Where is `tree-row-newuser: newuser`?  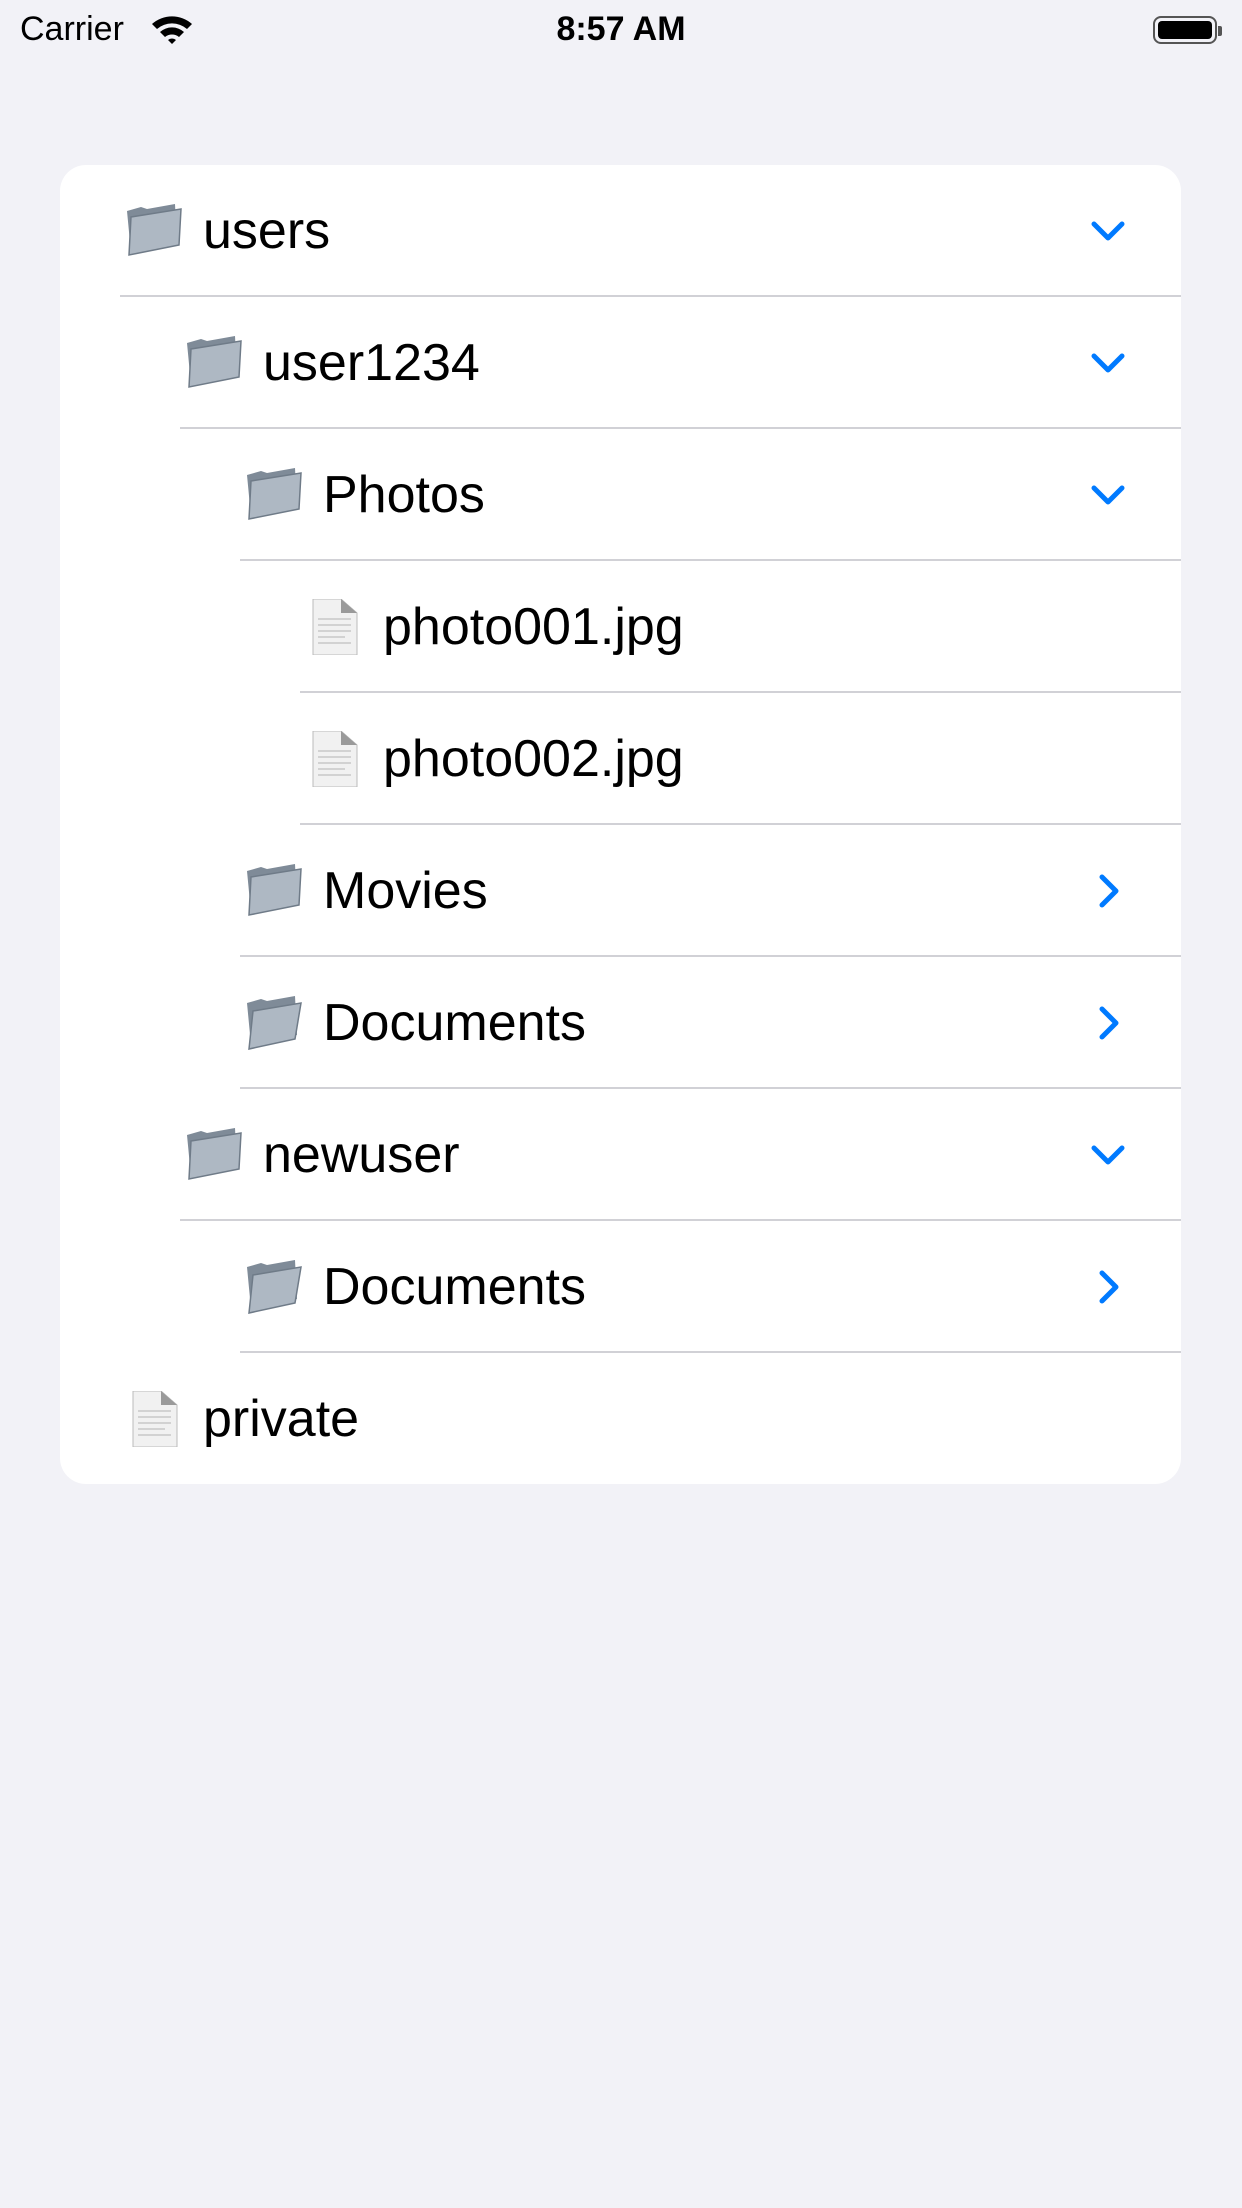 tree-row-newuser: newuser is located at coordinates (620, 1155).